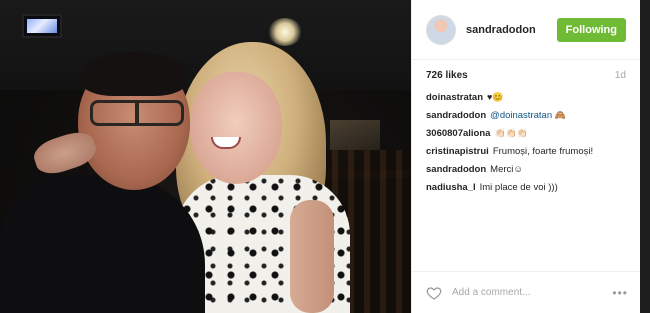  I want to click on author-username: sandradodon, so click(511, 30).